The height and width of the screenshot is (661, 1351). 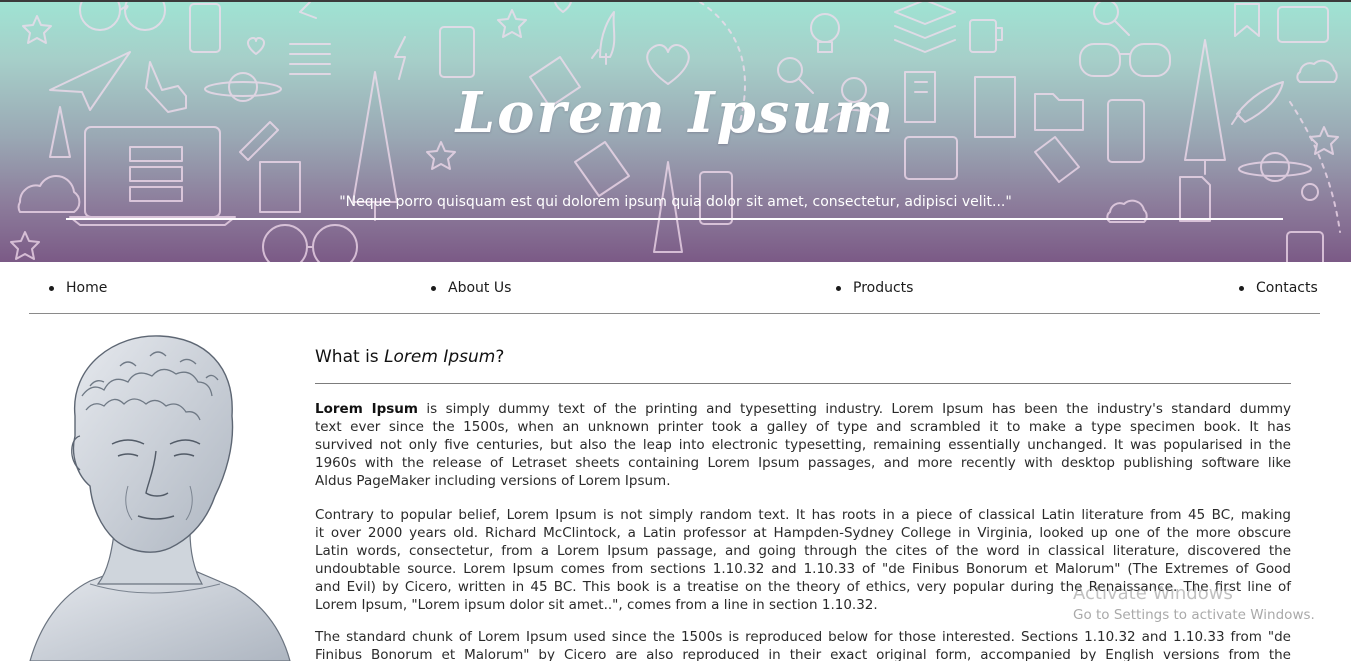 I want to click on page-title: Lorem Ipsum, so click(x=675, y=113).